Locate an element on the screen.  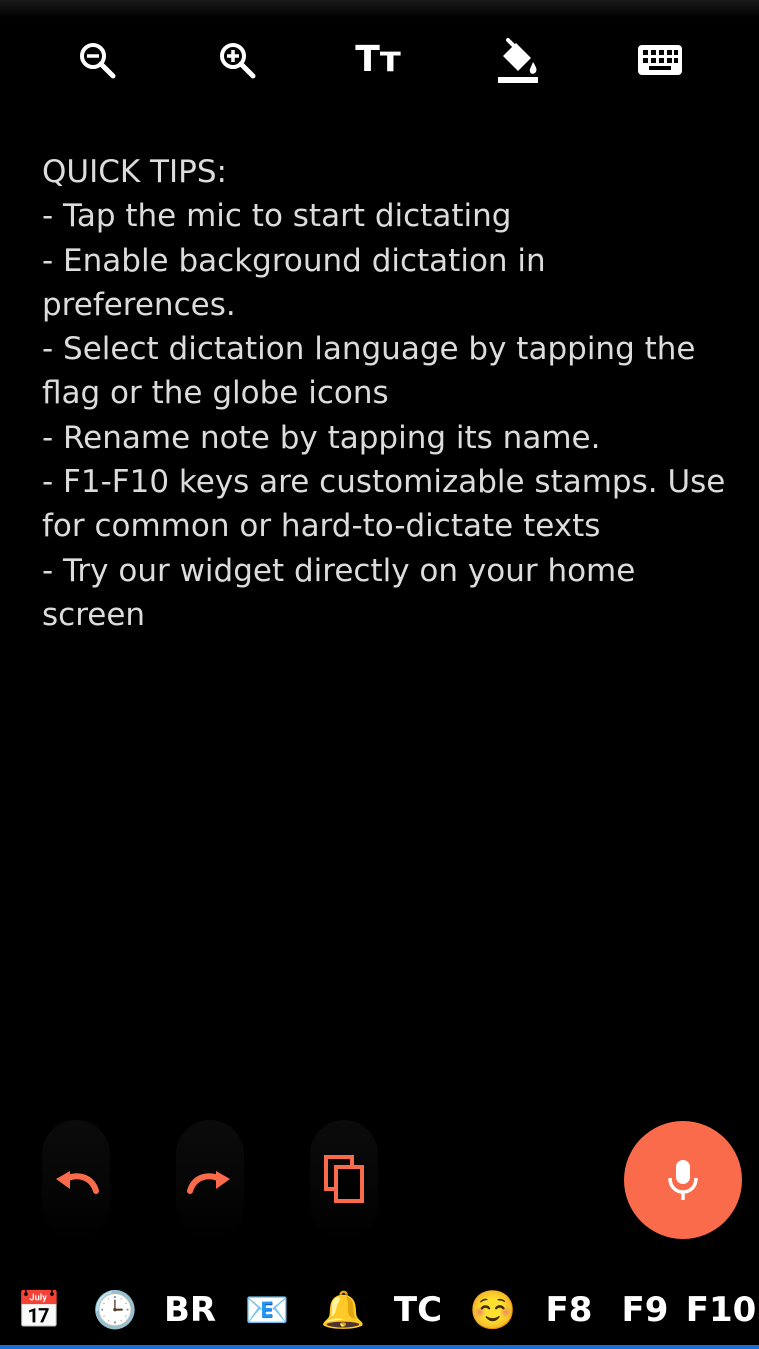
fill-color-button is located at coordinates (518, 60).